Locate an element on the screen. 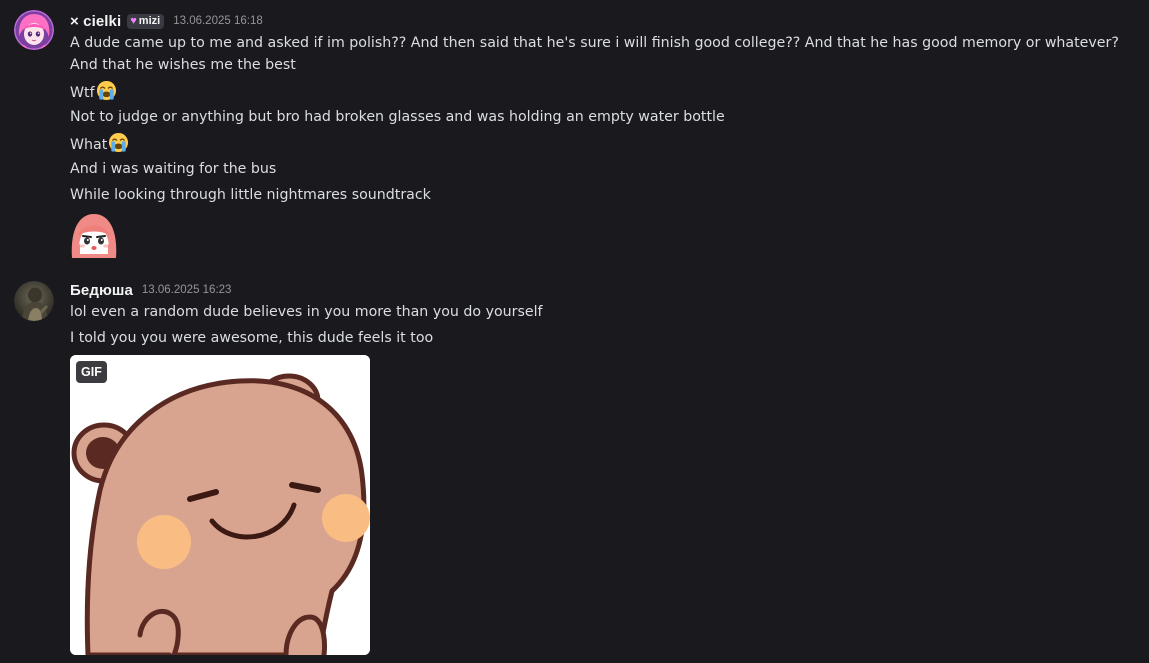 Image resolution: width=1149 pixels, height=663 pixels. message-header: × cielki ♥ mizi 13.06.2025 16:18 is located at coordinates (166, 21).